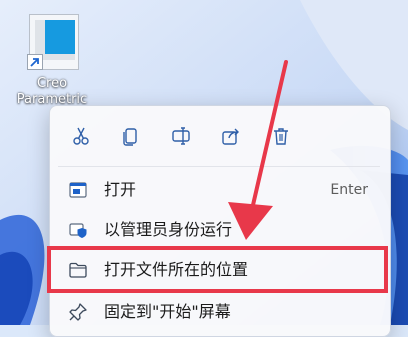 The width and height of the screenshot is (408, 337). What do you see at coordinates (176, 269) in the screenshot?
I see `menu-item-open-file-location-label: 打开文件所在的位置` at bounding box center [176, 269].